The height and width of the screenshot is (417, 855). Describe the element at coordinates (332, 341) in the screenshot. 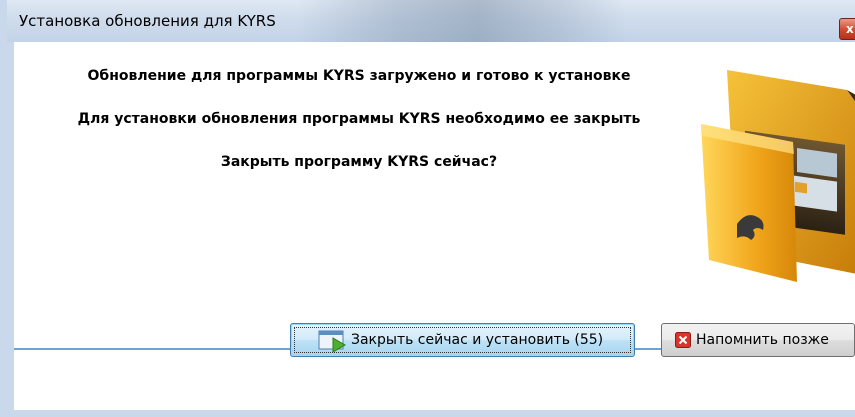

I see `window-play-icon` at that location.